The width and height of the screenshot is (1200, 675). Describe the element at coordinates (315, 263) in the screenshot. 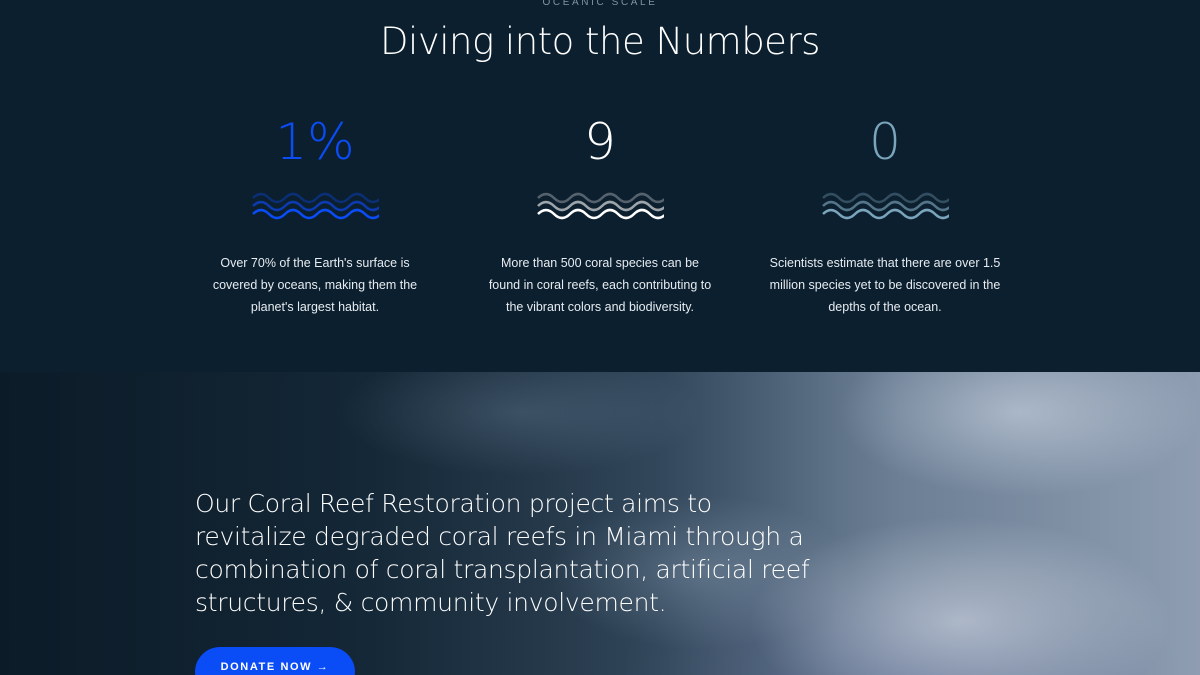

I see `stat-line: Over 70% of the Earth's surface is` at that location.